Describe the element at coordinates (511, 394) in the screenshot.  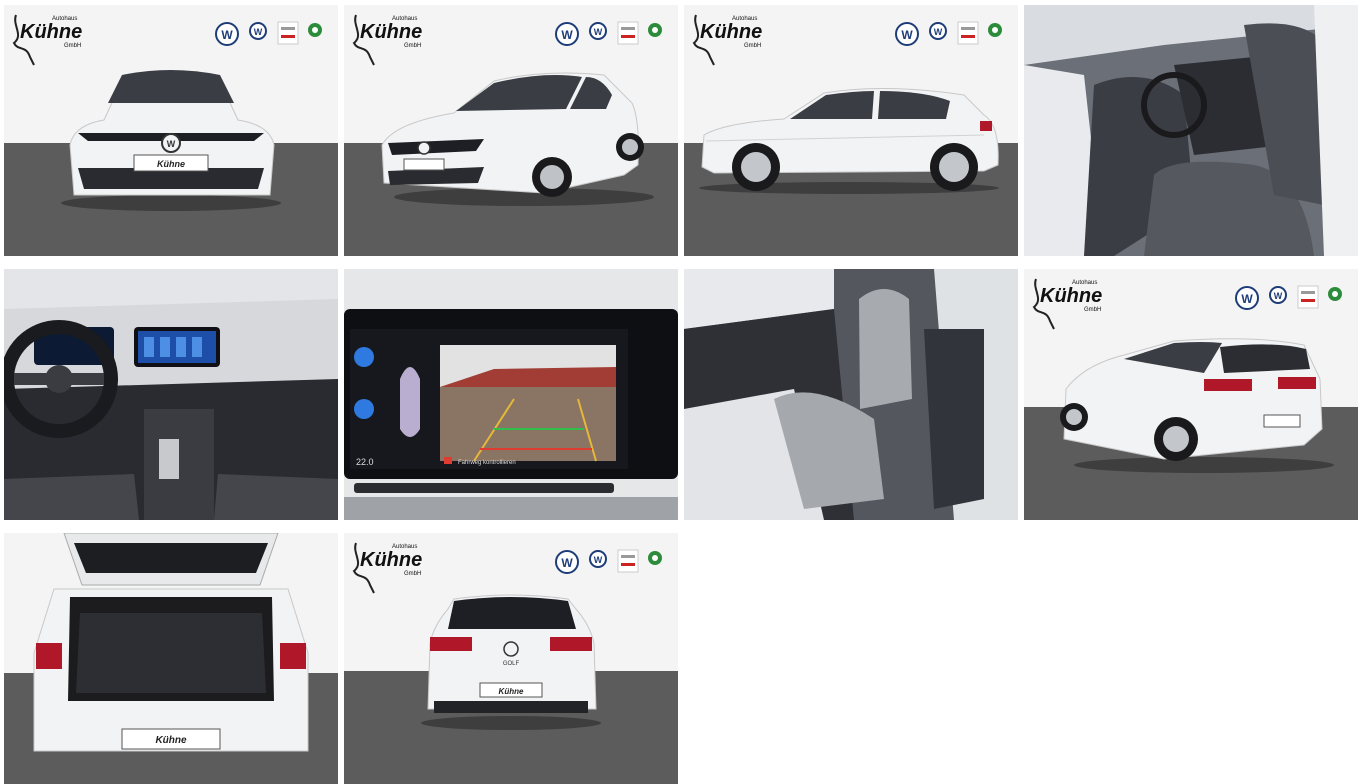
I see `gallery-thumbnail-infotainment: 22.0 Fahrweg kontrollieren` at that location.